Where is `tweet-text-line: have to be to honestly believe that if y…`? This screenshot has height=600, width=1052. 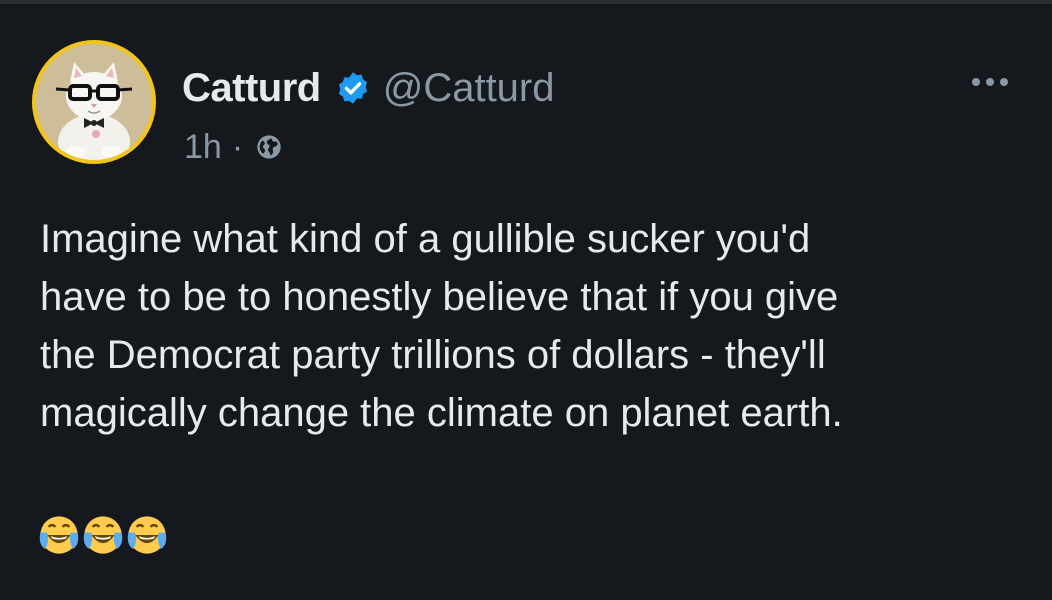
tweet-text-line: have to be to honestly believe that if y… is located at coordinates (439, 297).